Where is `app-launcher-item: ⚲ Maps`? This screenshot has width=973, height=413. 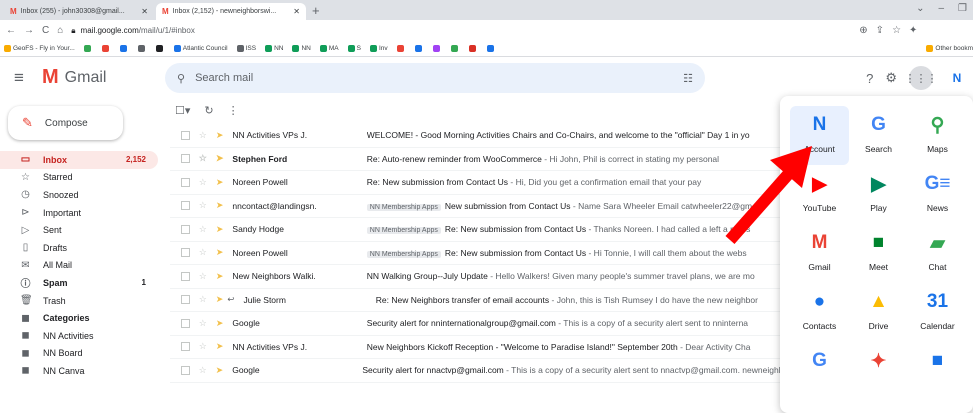
app-launcher-item: ⚲ Maps is located at coordinates (937, 135).